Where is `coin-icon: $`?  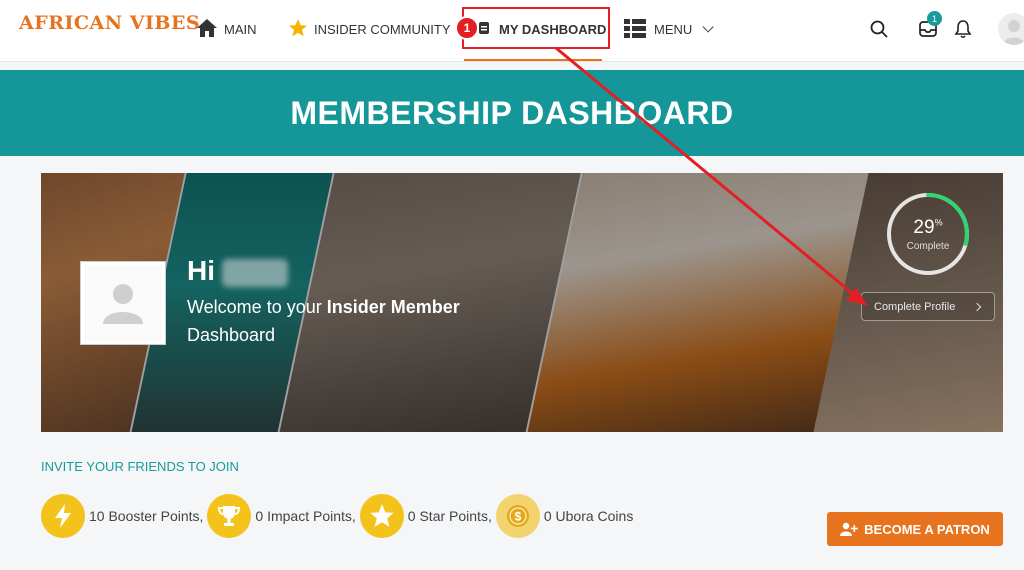
coin-icon: $ is located at coordinates (517, 516).